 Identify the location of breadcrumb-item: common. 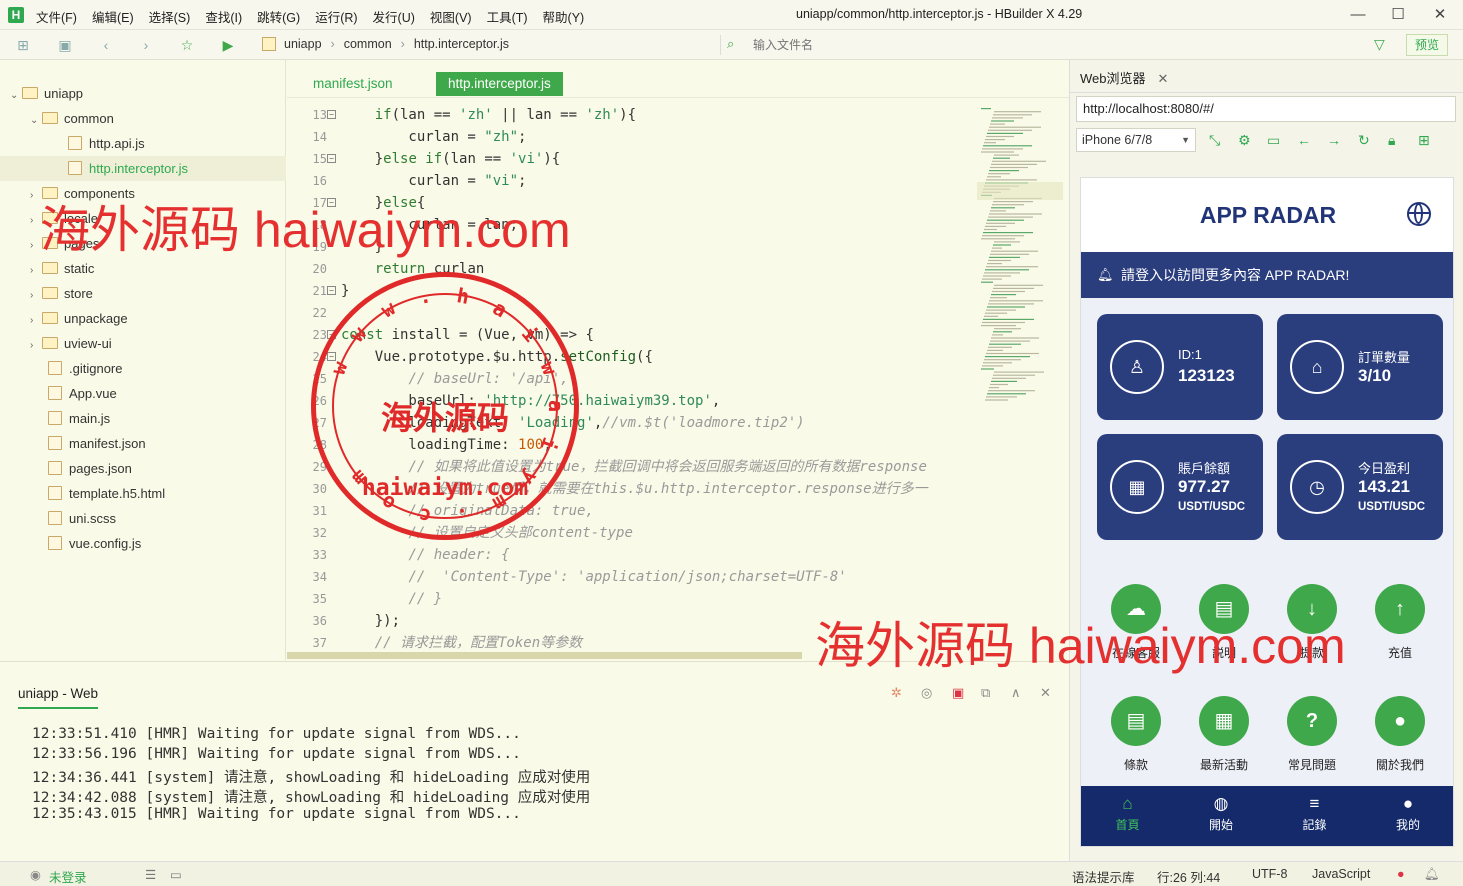
(368, 44).